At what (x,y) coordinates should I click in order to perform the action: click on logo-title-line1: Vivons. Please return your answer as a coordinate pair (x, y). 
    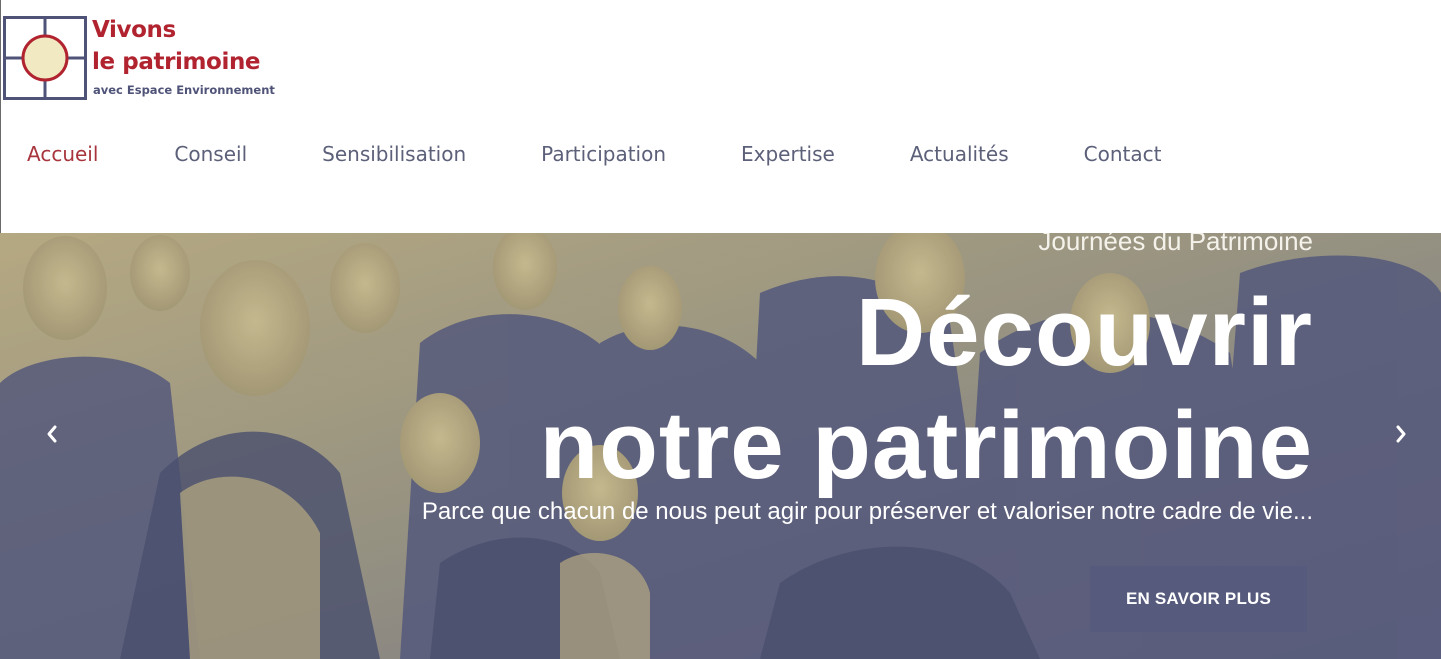
    Looking at the image, I should click on (134, 30).